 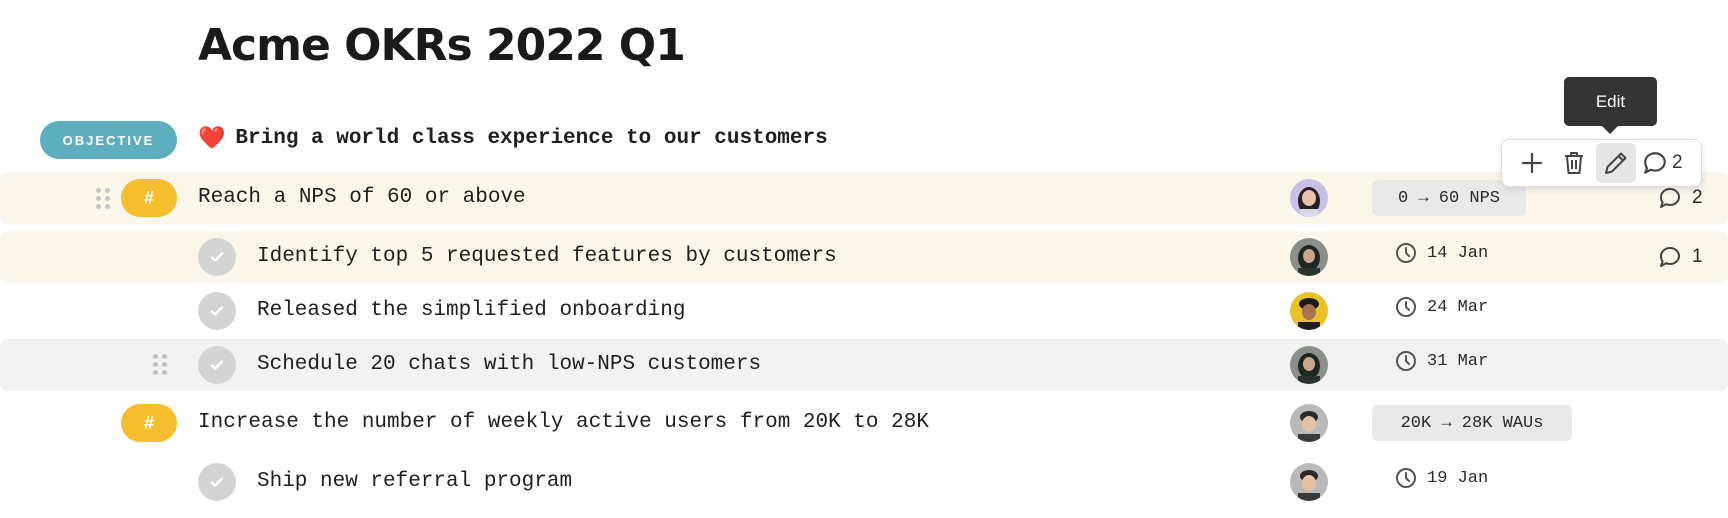 I want to click on task-text: Released the simplified onboarding, so click(x=471, y=311).